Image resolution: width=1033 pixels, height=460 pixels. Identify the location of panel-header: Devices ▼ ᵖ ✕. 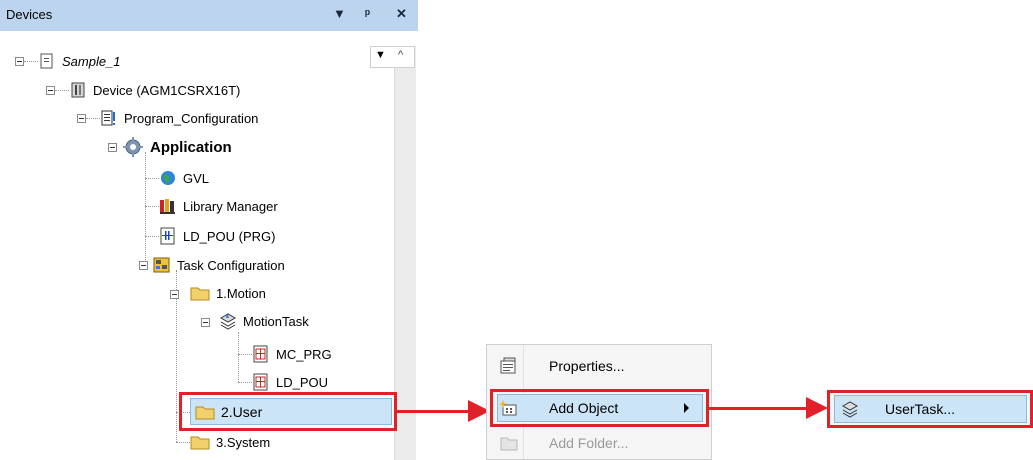
(209, 15).